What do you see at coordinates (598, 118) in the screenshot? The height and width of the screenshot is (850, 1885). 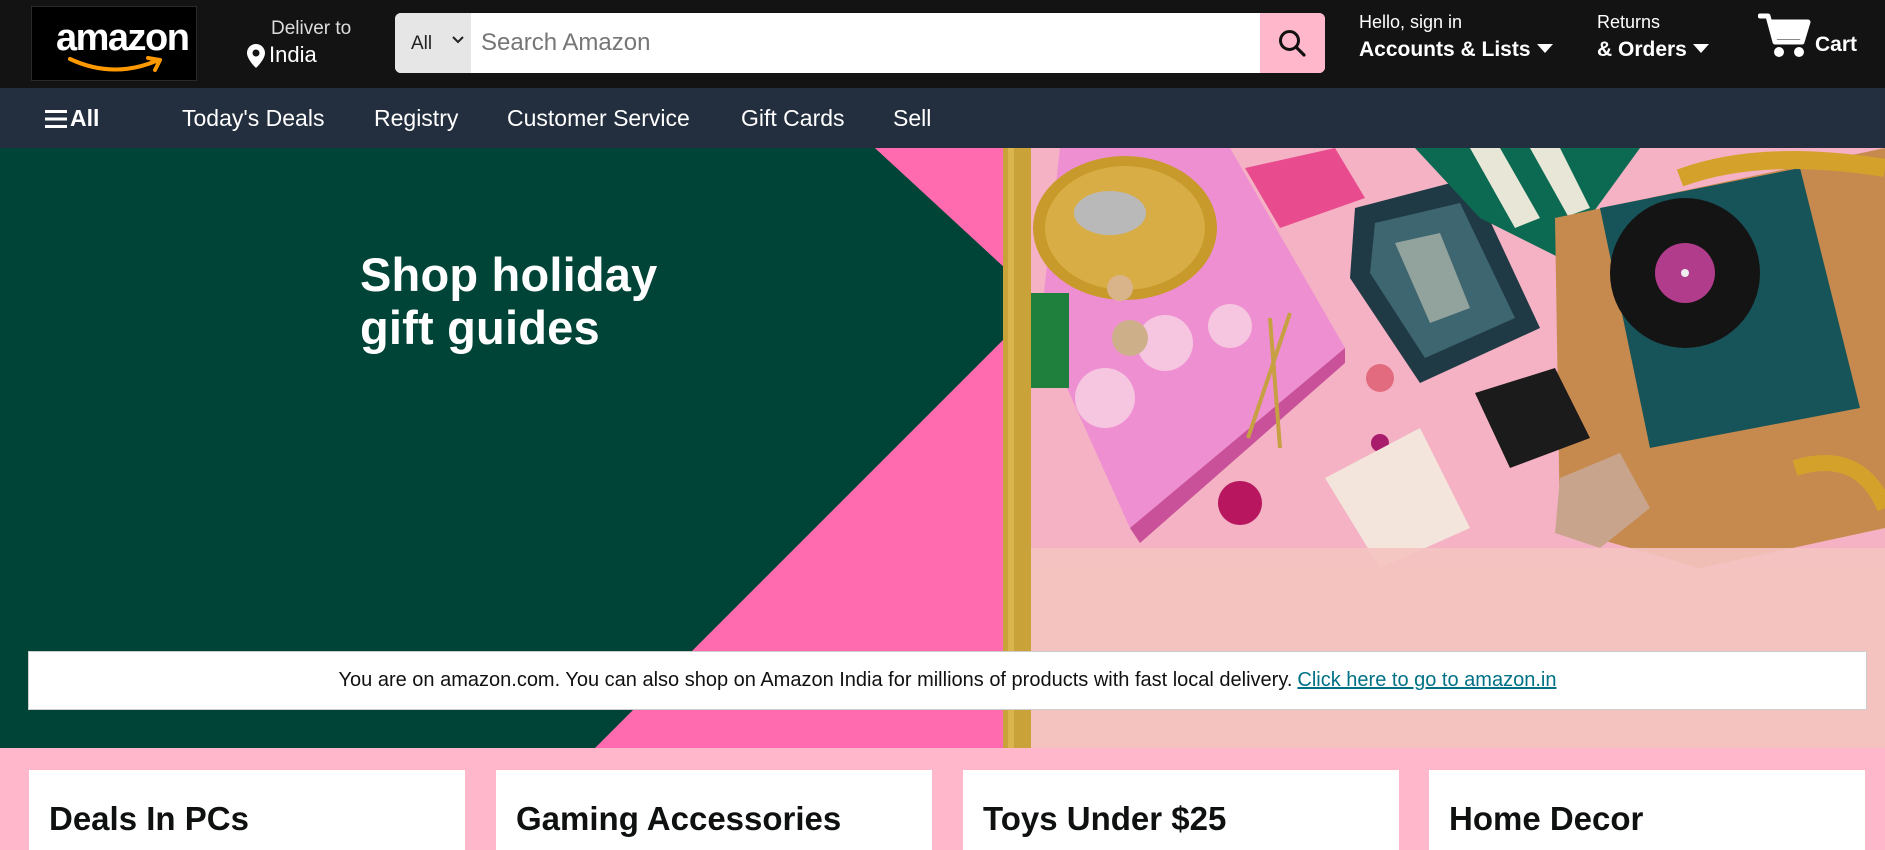 I see `nav-customer-service: Customer Service` at bounding box center [598, 118].